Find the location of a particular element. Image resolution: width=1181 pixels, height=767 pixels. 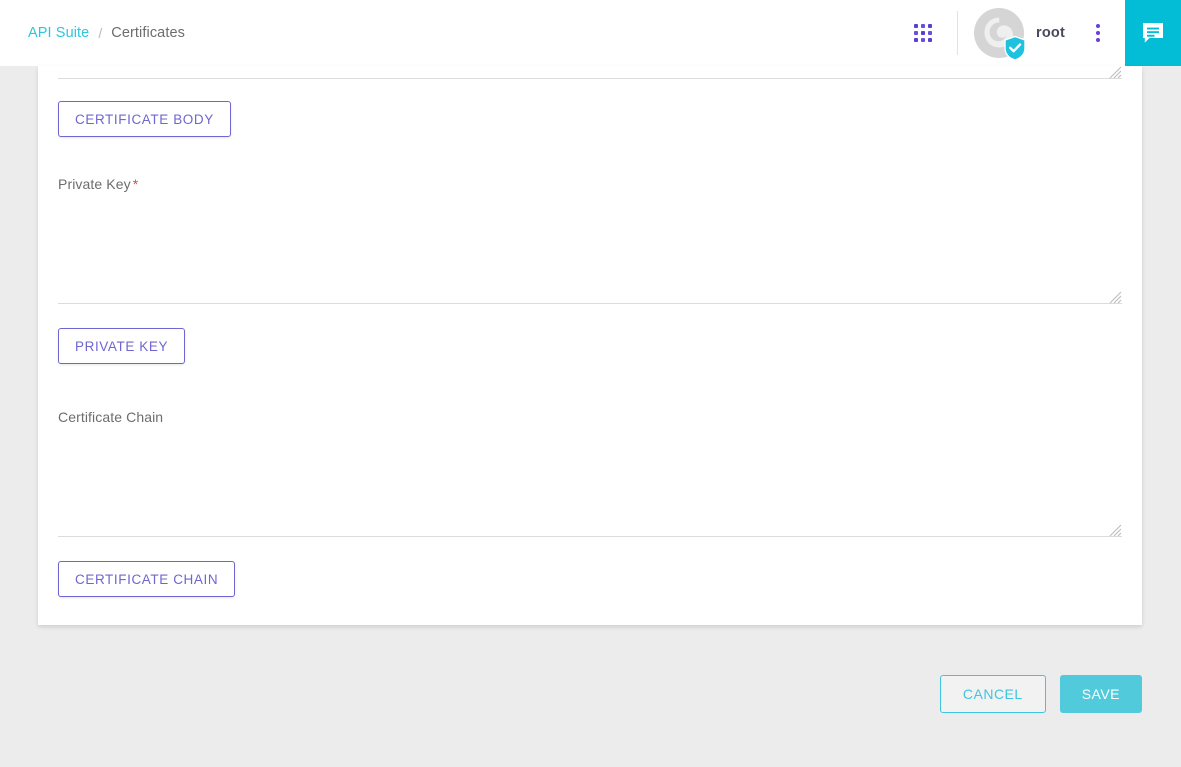

save-button: SAVE is located at coordinates (1100, 694).